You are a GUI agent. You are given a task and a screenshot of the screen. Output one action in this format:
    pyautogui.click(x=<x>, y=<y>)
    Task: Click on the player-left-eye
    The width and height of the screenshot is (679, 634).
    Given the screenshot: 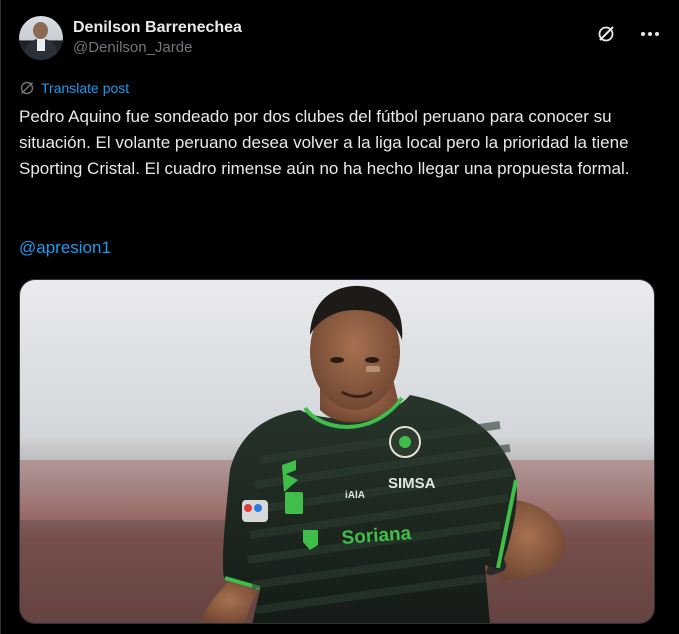 What is the action you would take?
    pyautogui.click(x=337, y=360)
    